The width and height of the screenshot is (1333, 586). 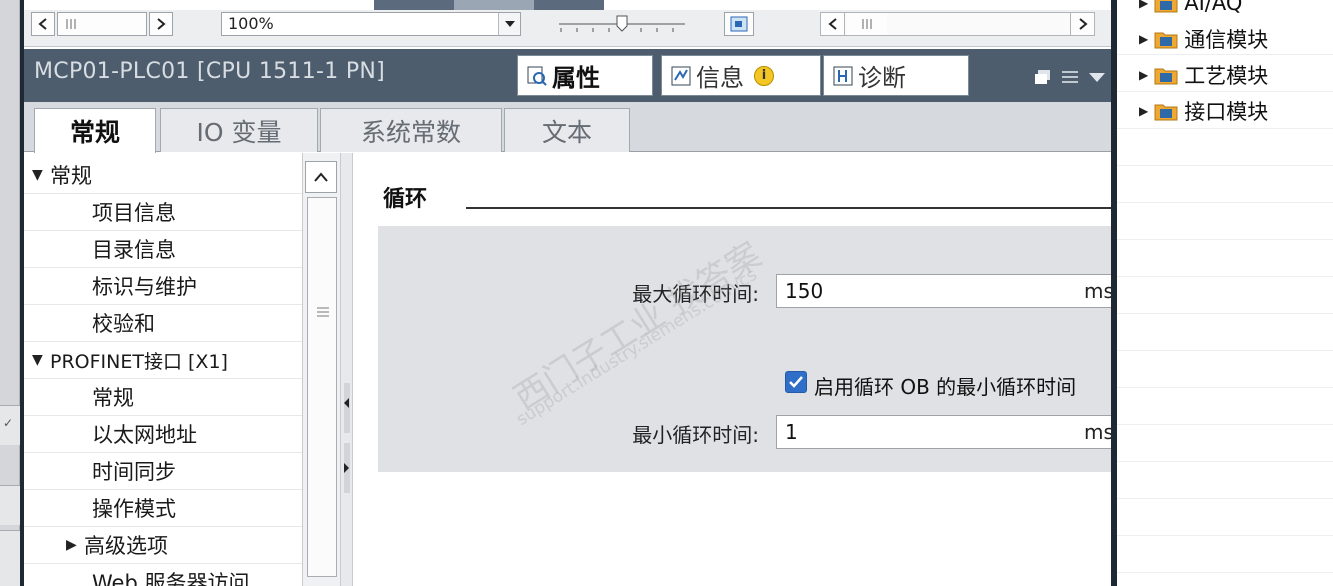 I want to click on fit-view-button, so click(x=739, y=24).